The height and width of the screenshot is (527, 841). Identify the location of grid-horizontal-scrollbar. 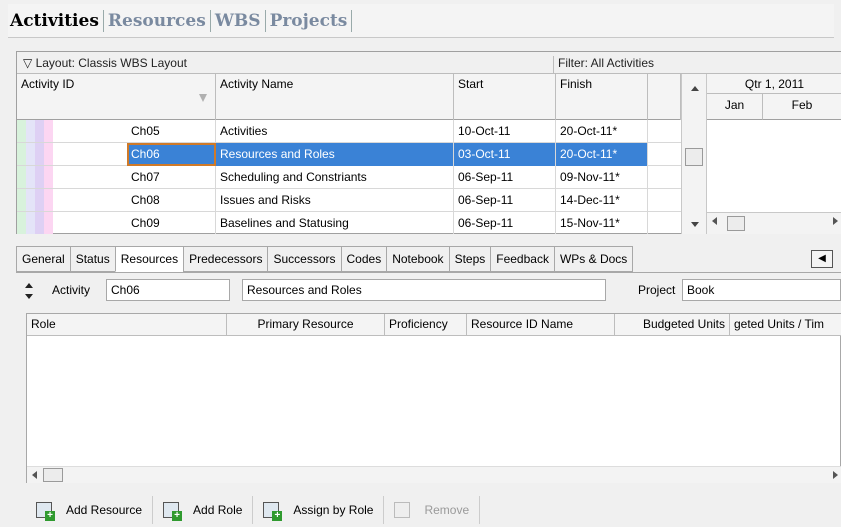
(434, 474).